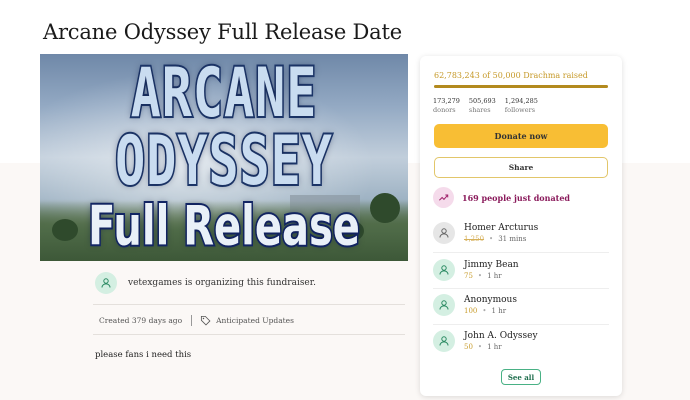 This screenshot has width=690, height=400. Describe the element at coordinates (444, 110) in the screenshot. I see `stat-label: donors` at that location.